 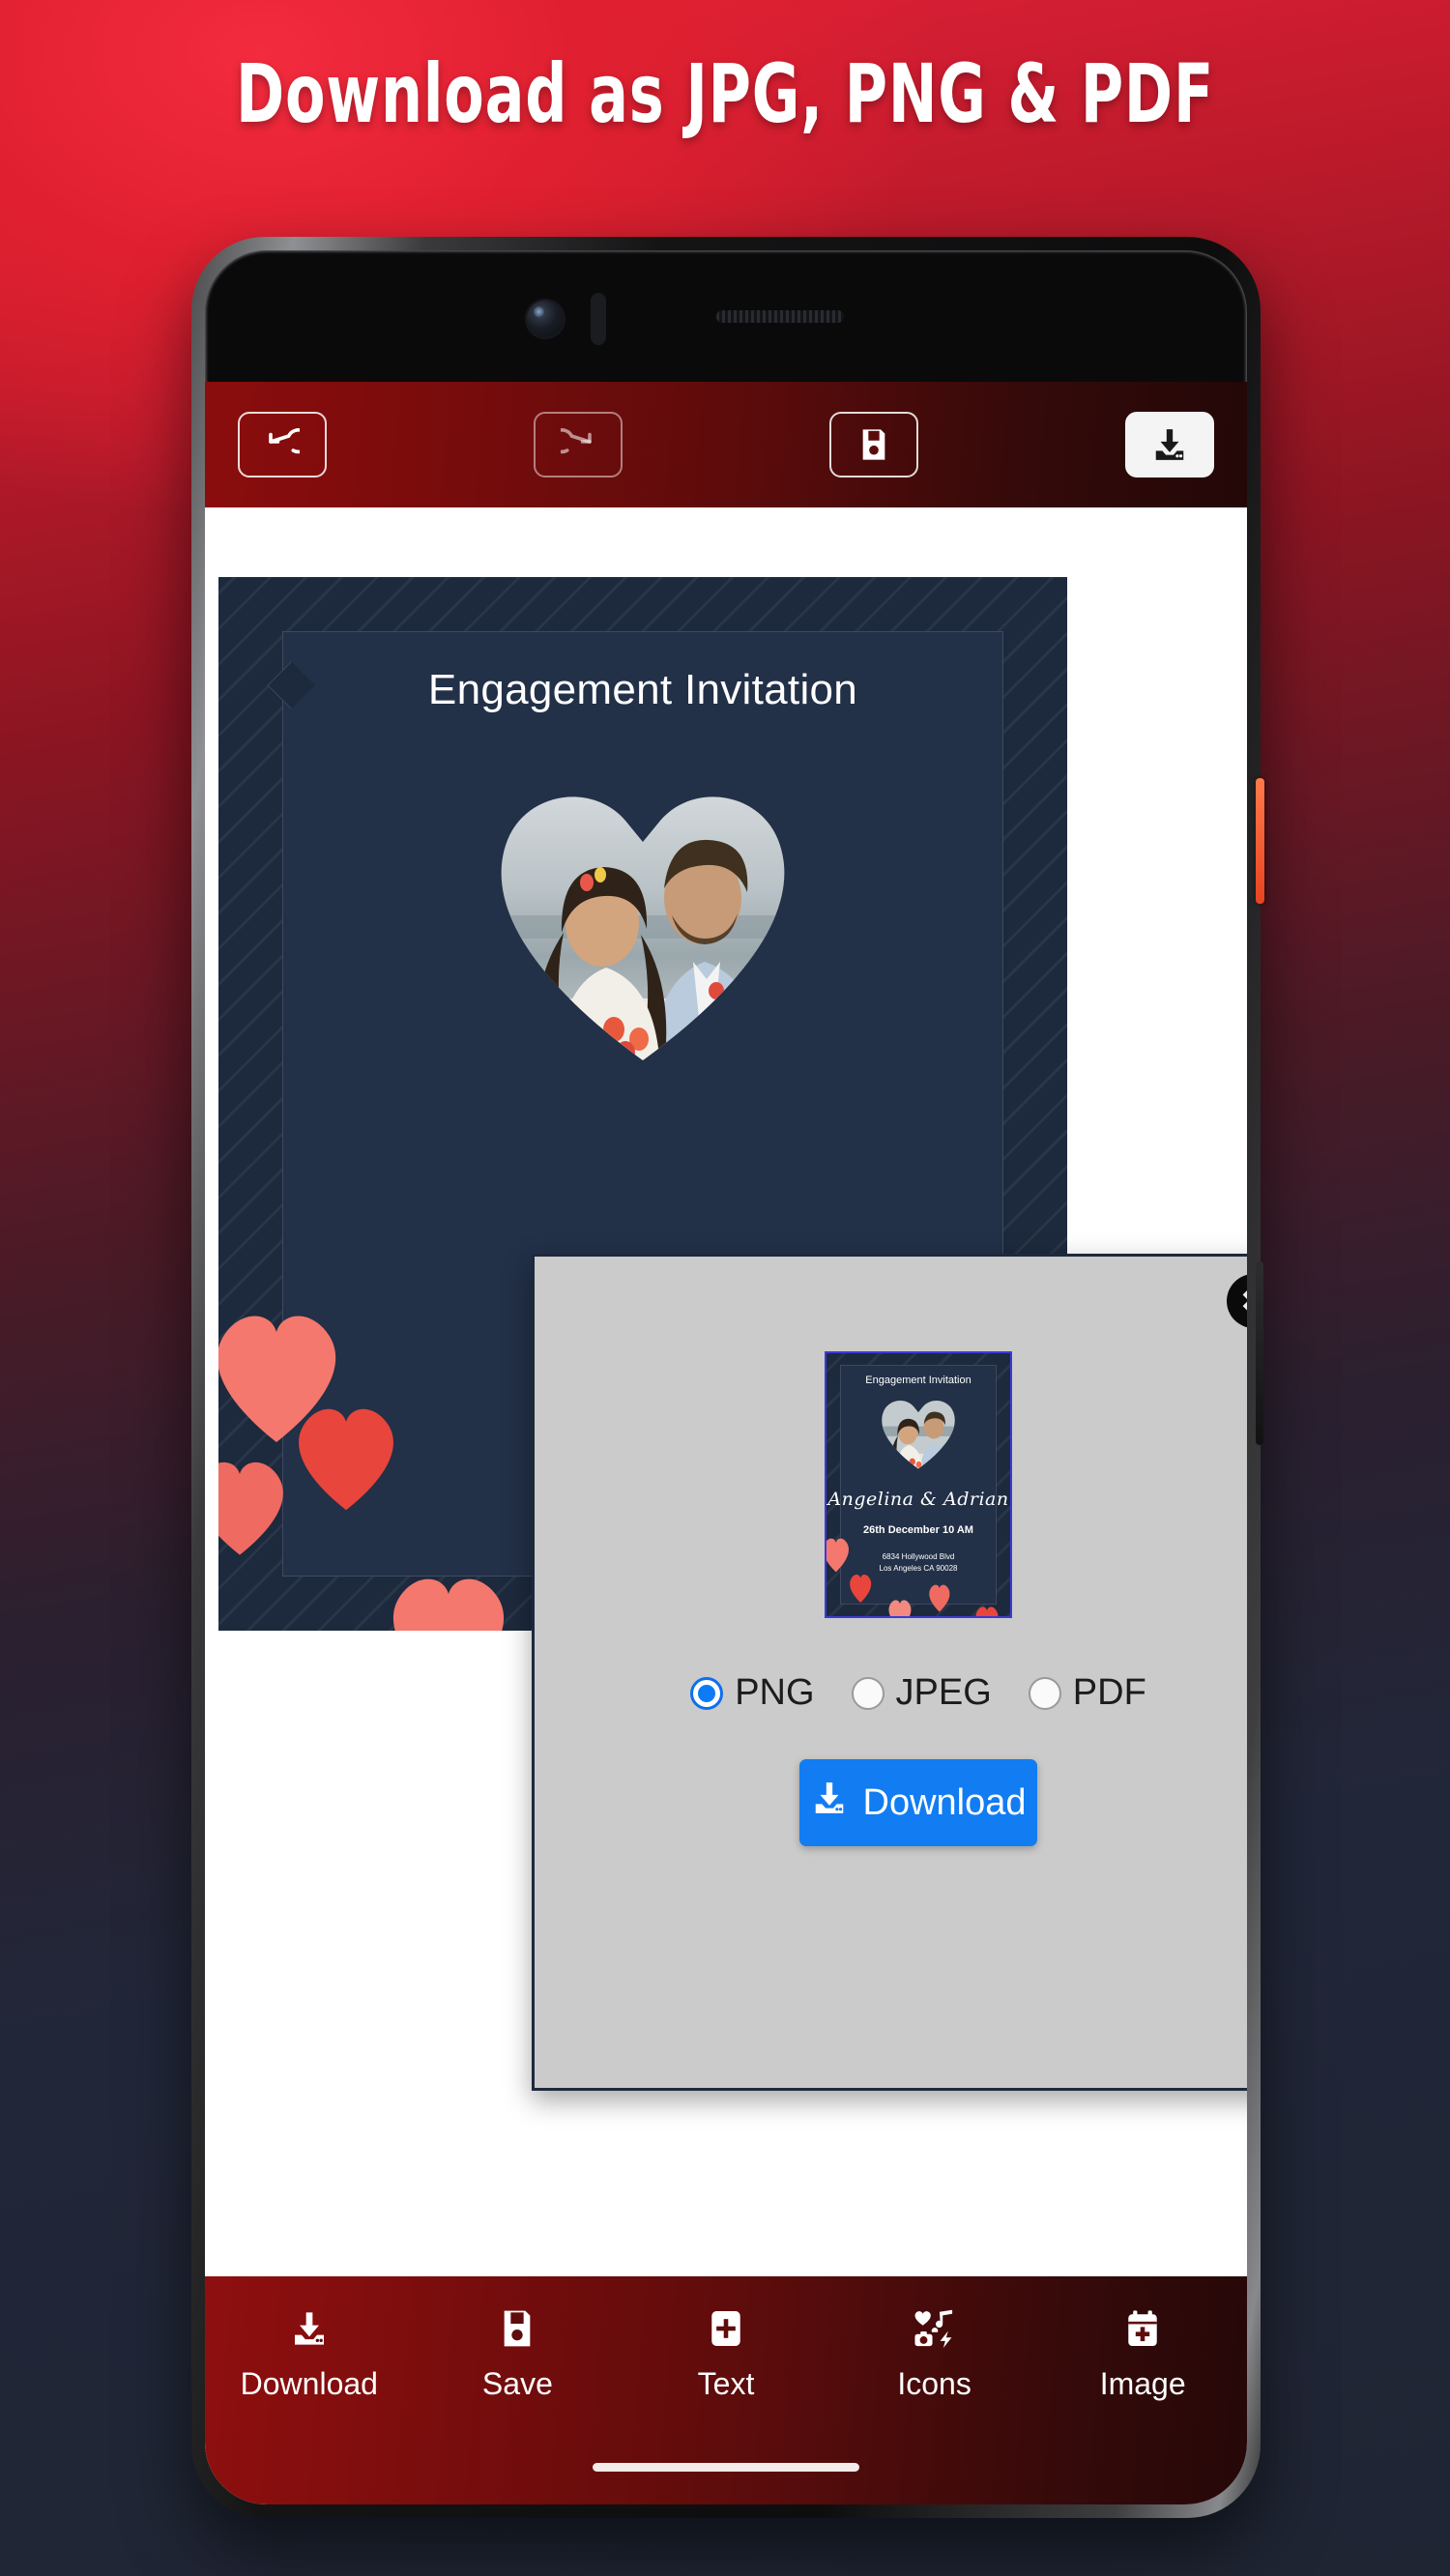 I want to click on radio-option-pdf: PDF, so click(x=1087, y=1693).